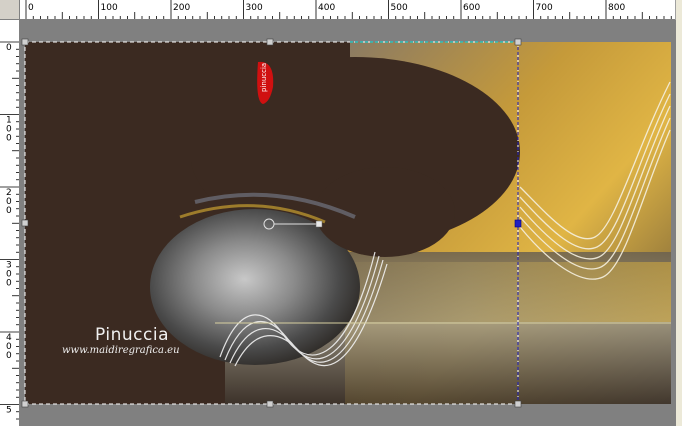 Image resolution: width=682 pixels, height=426 pixels. Describe the element at coordinates (25, 42) in the screenshot. I see `handle-top-left` at that location.